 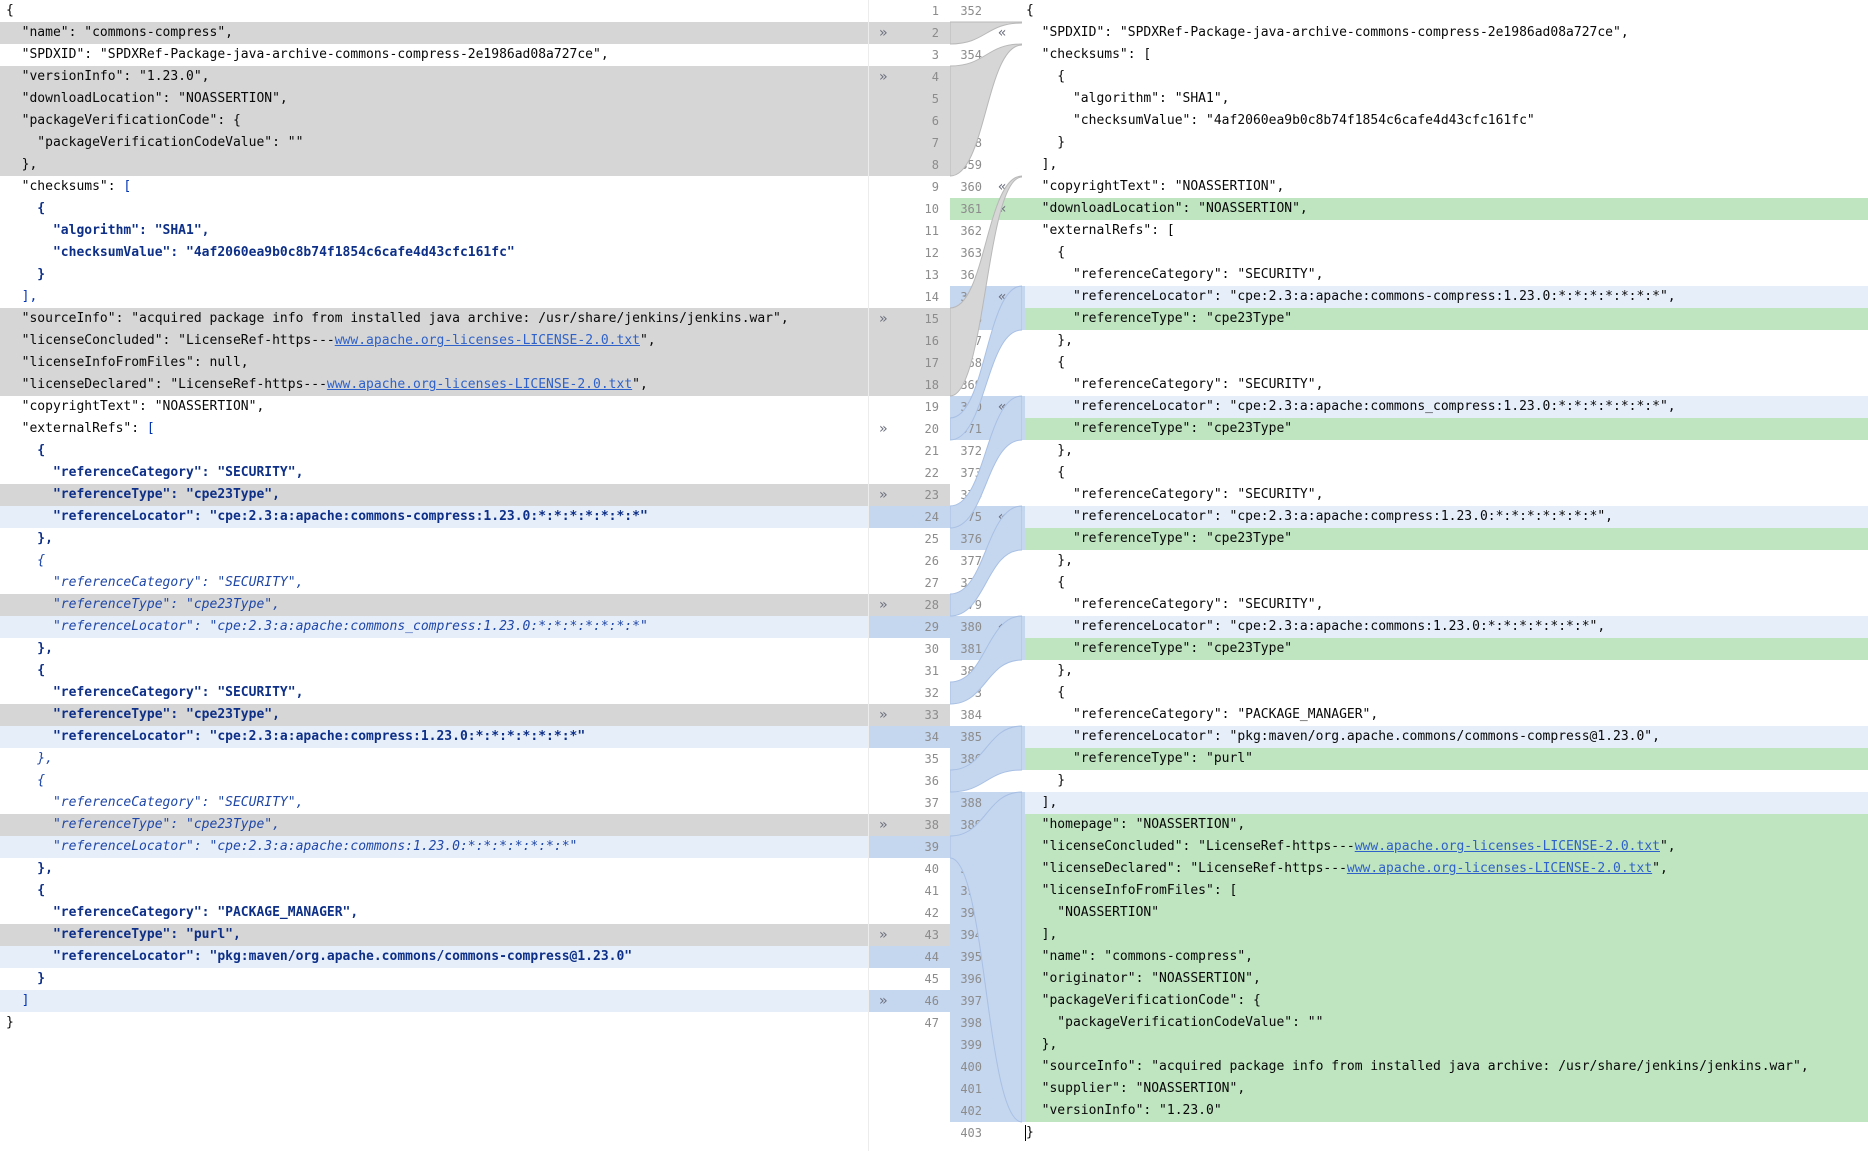 What do you see at coordinates (1124, 1110) in the screenshot?
I see `code-token: "versionInfo": "1.23.0"` at bounding box center [1124, 1110].